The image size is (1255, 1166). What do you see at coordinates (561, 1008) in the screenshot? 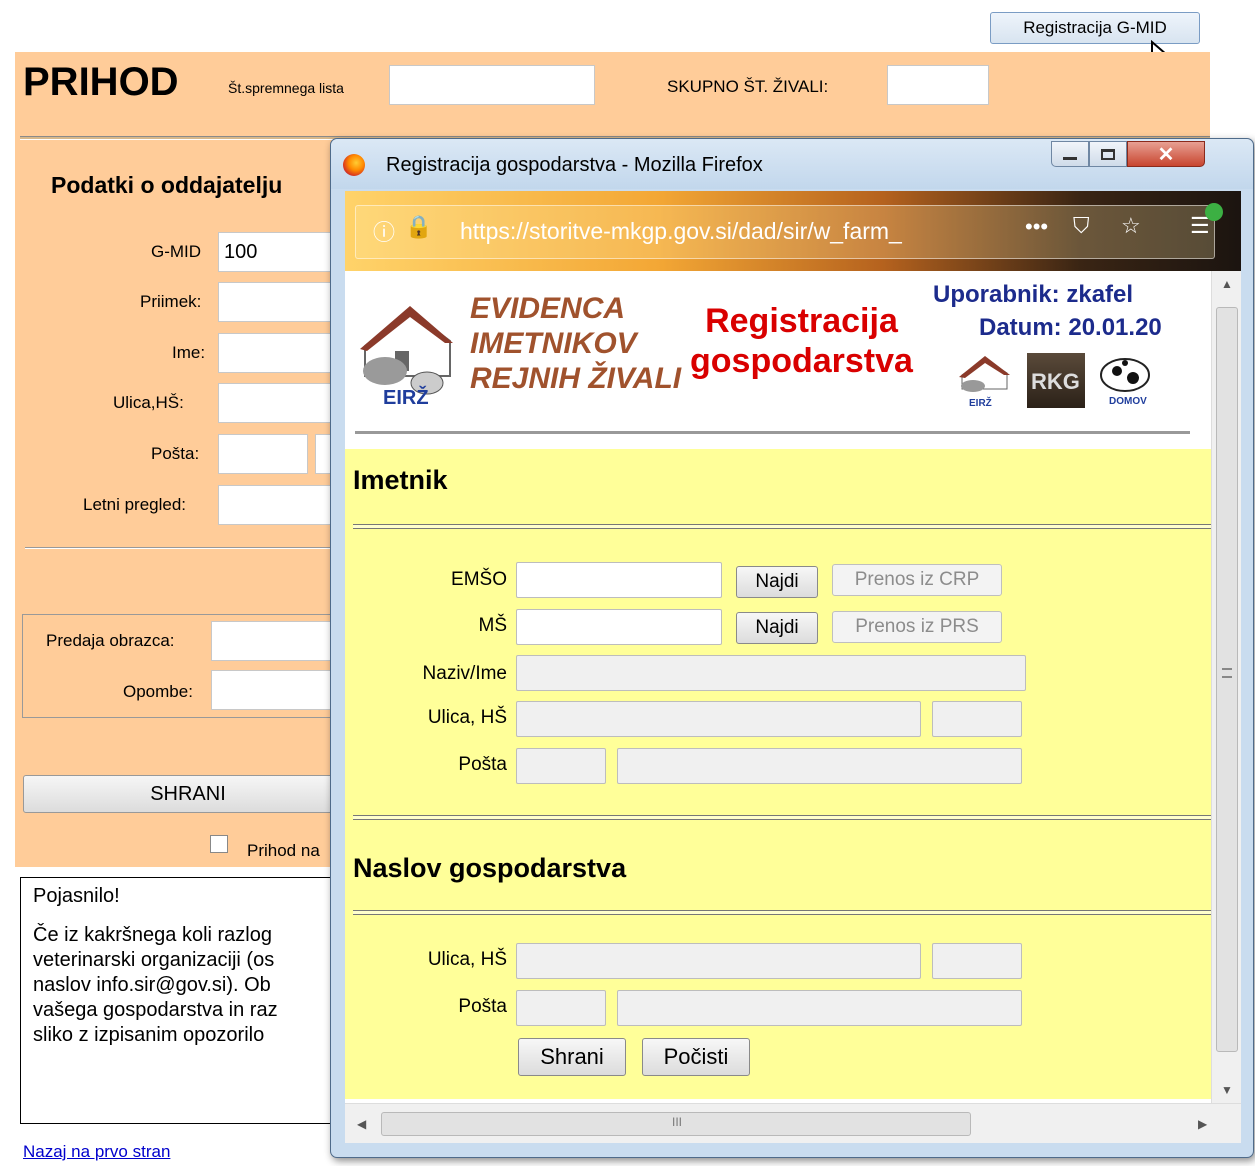
I see `naslov-posta-number-input` at bounding box center [561, 1008].